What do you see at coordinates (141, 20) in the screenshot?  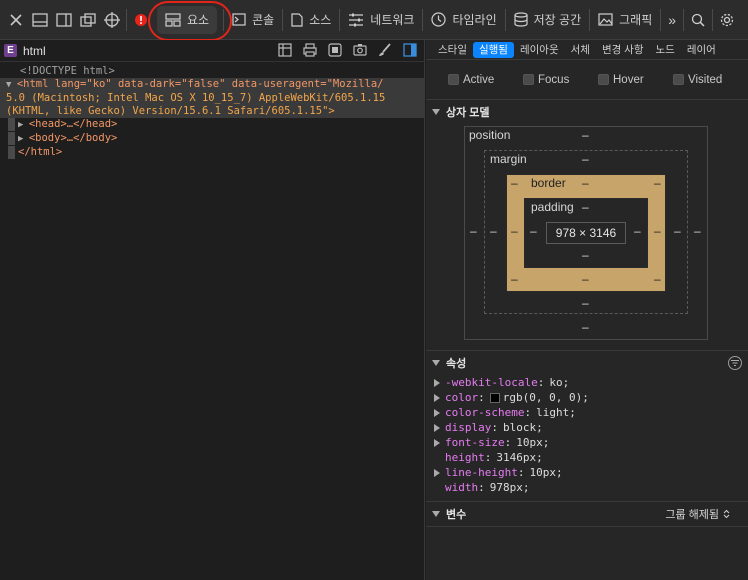 I see `error-icon` at bounding box center [141, 20].